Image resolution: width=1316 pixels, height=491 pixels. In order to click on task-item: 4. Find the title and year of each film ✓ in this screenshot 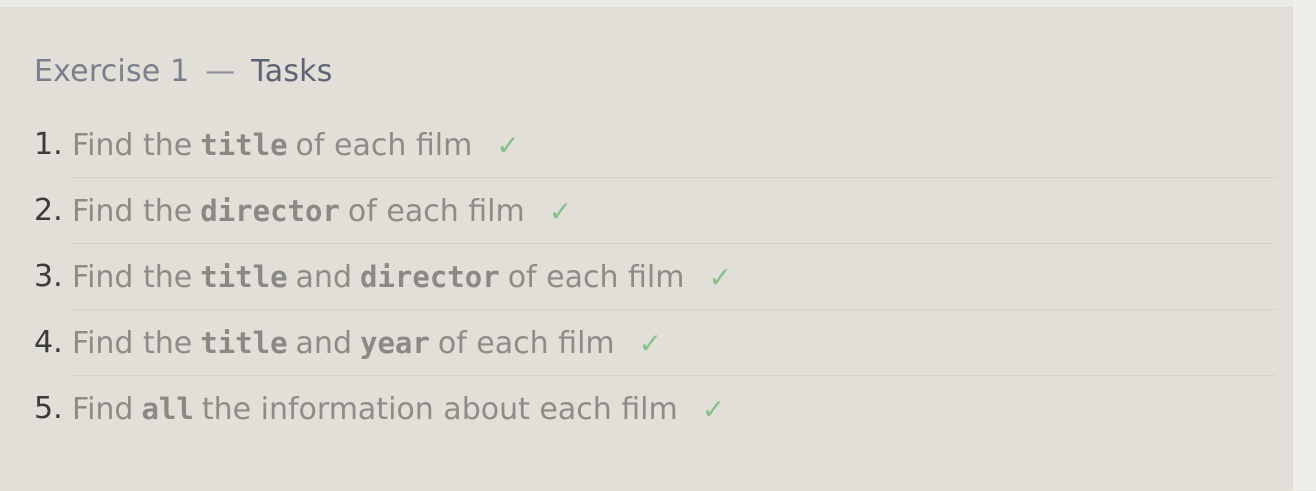, I will do `click(655, 343)`.